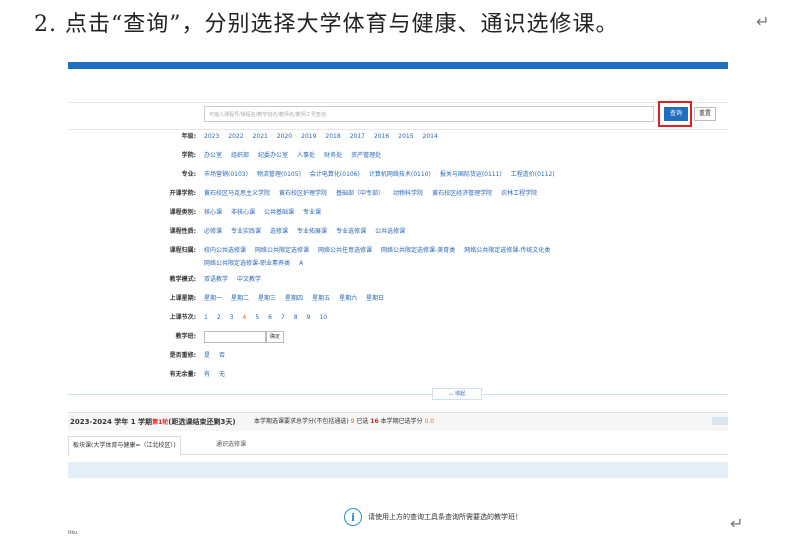 Image resolution: width=802 pixels, height=545 pixels. I want to click on filter-option: 黄石校区经济管理学院, so click(462, 193).